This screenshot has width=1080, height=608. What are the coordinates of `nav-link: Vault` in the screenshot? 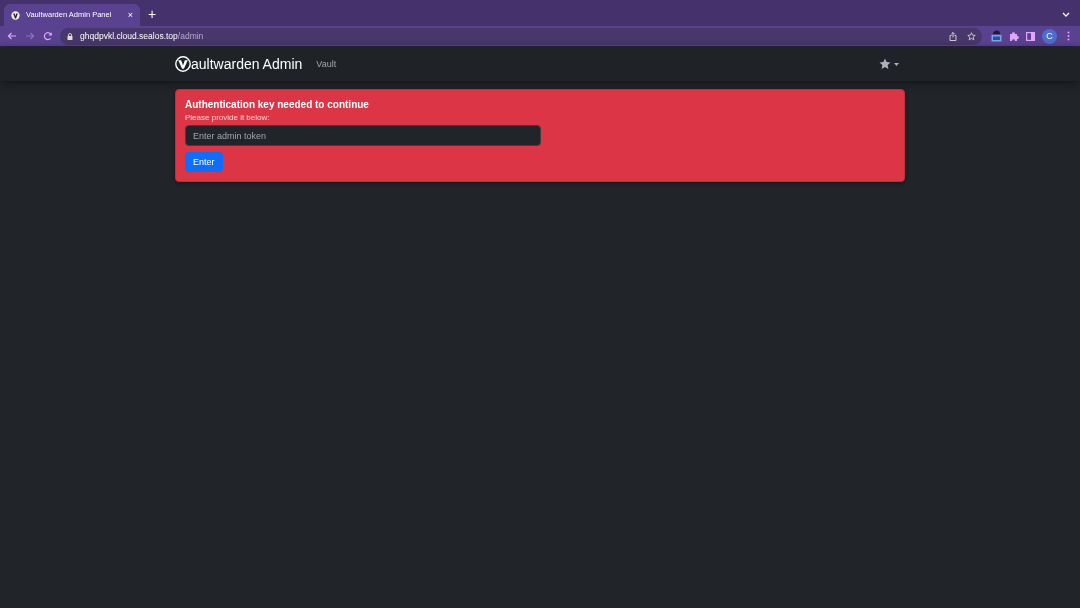 It's located at (326, 64).